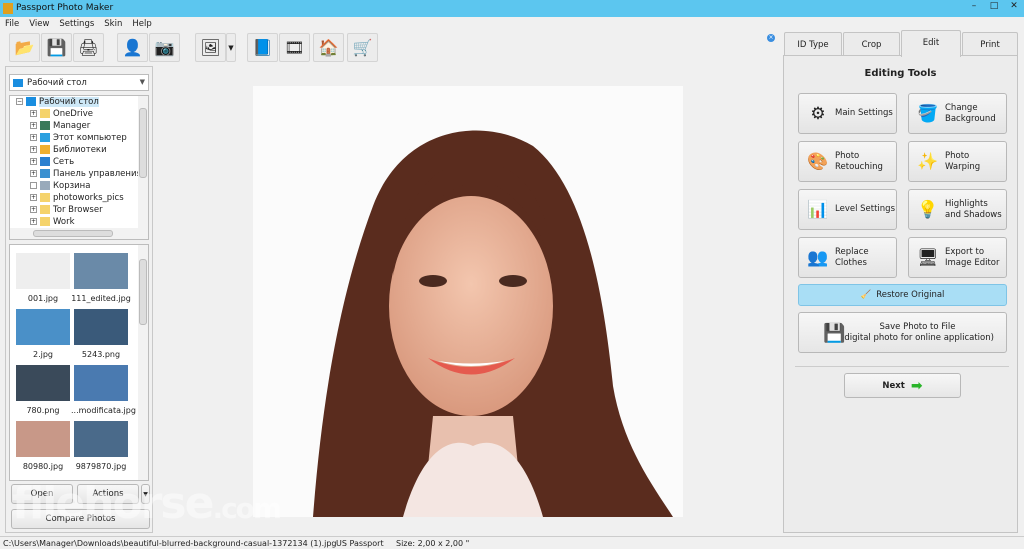 Image resolution: width=1024 pixels, height=549 pixels. Describe the element at coordinates (362, 47) in the screenshot. I see `cart-button: 🛒` at that location.